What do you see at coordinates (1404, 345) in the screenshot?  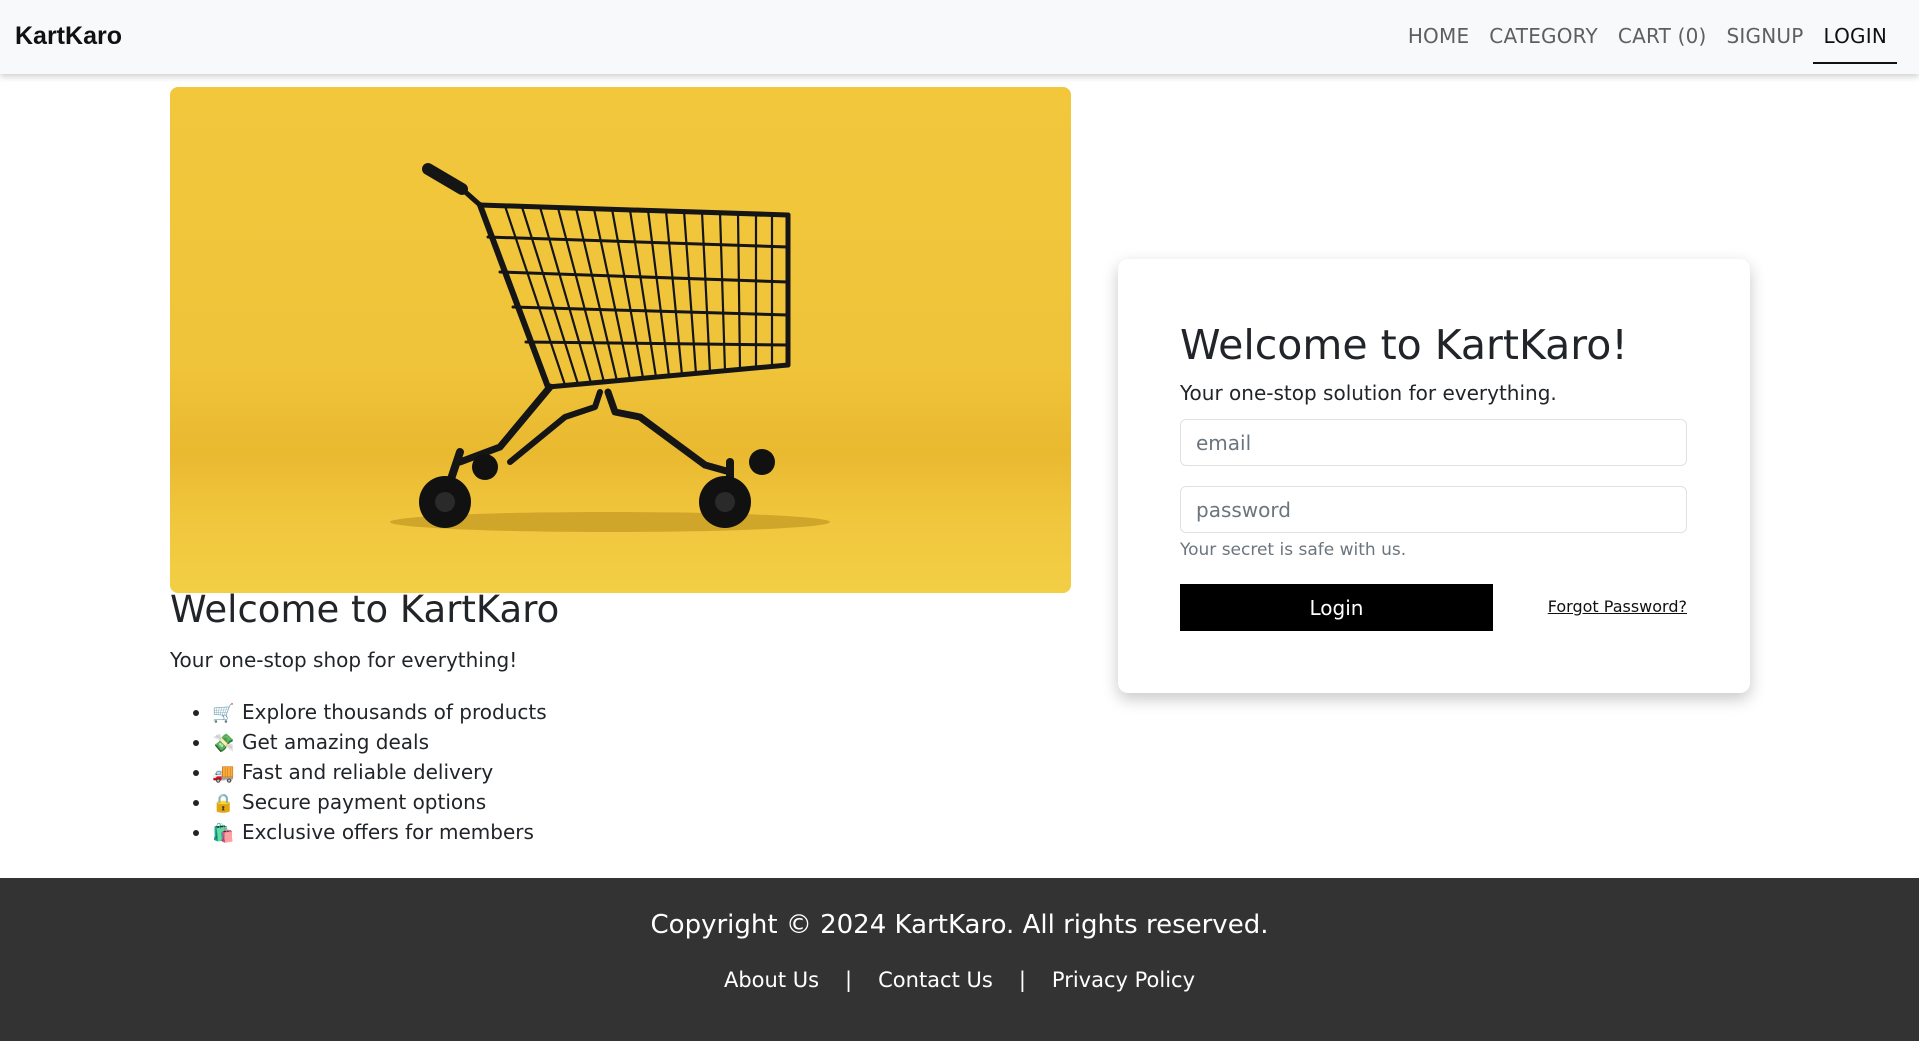 I see `login-title: Welcome to KartKaro!` at bounding box center [1404, 345].